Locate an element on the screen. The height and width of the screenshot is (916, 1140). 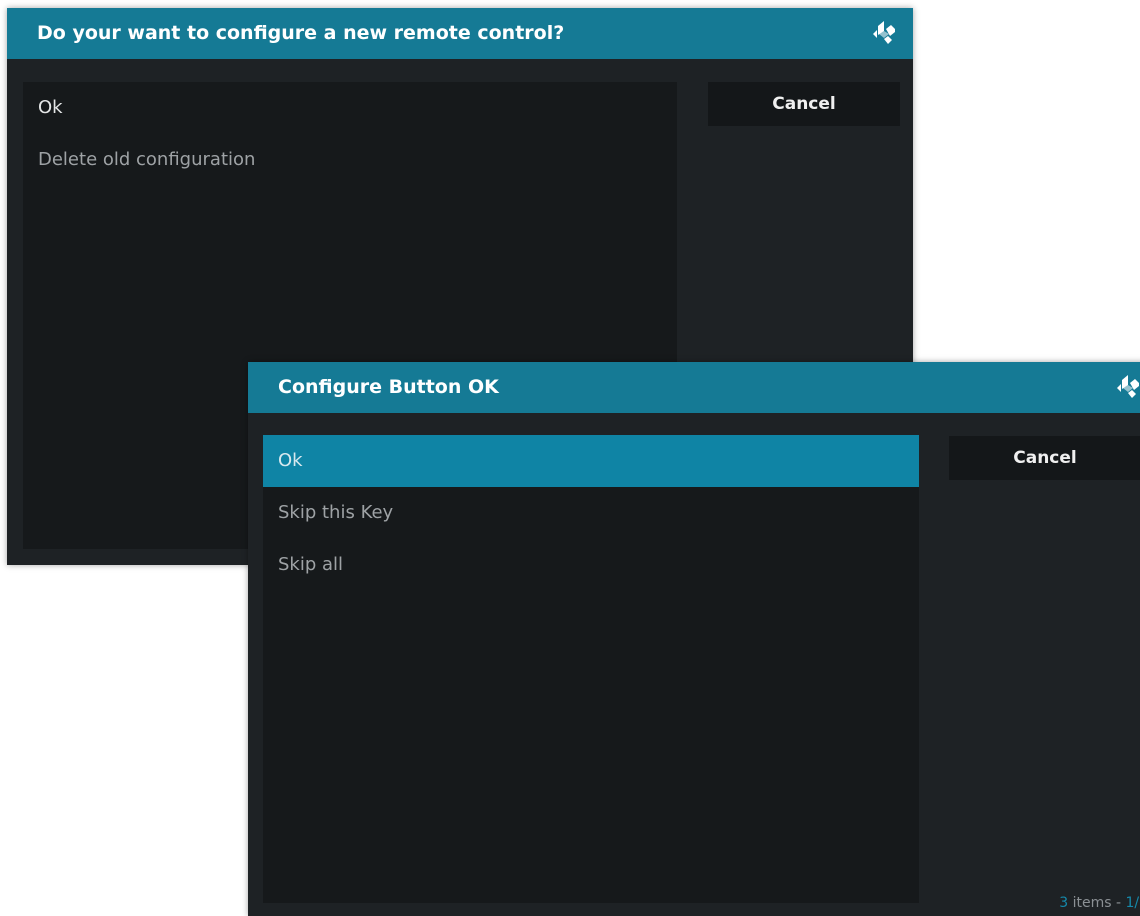
items-count-text: items - is located at coordinates (1097, 903).